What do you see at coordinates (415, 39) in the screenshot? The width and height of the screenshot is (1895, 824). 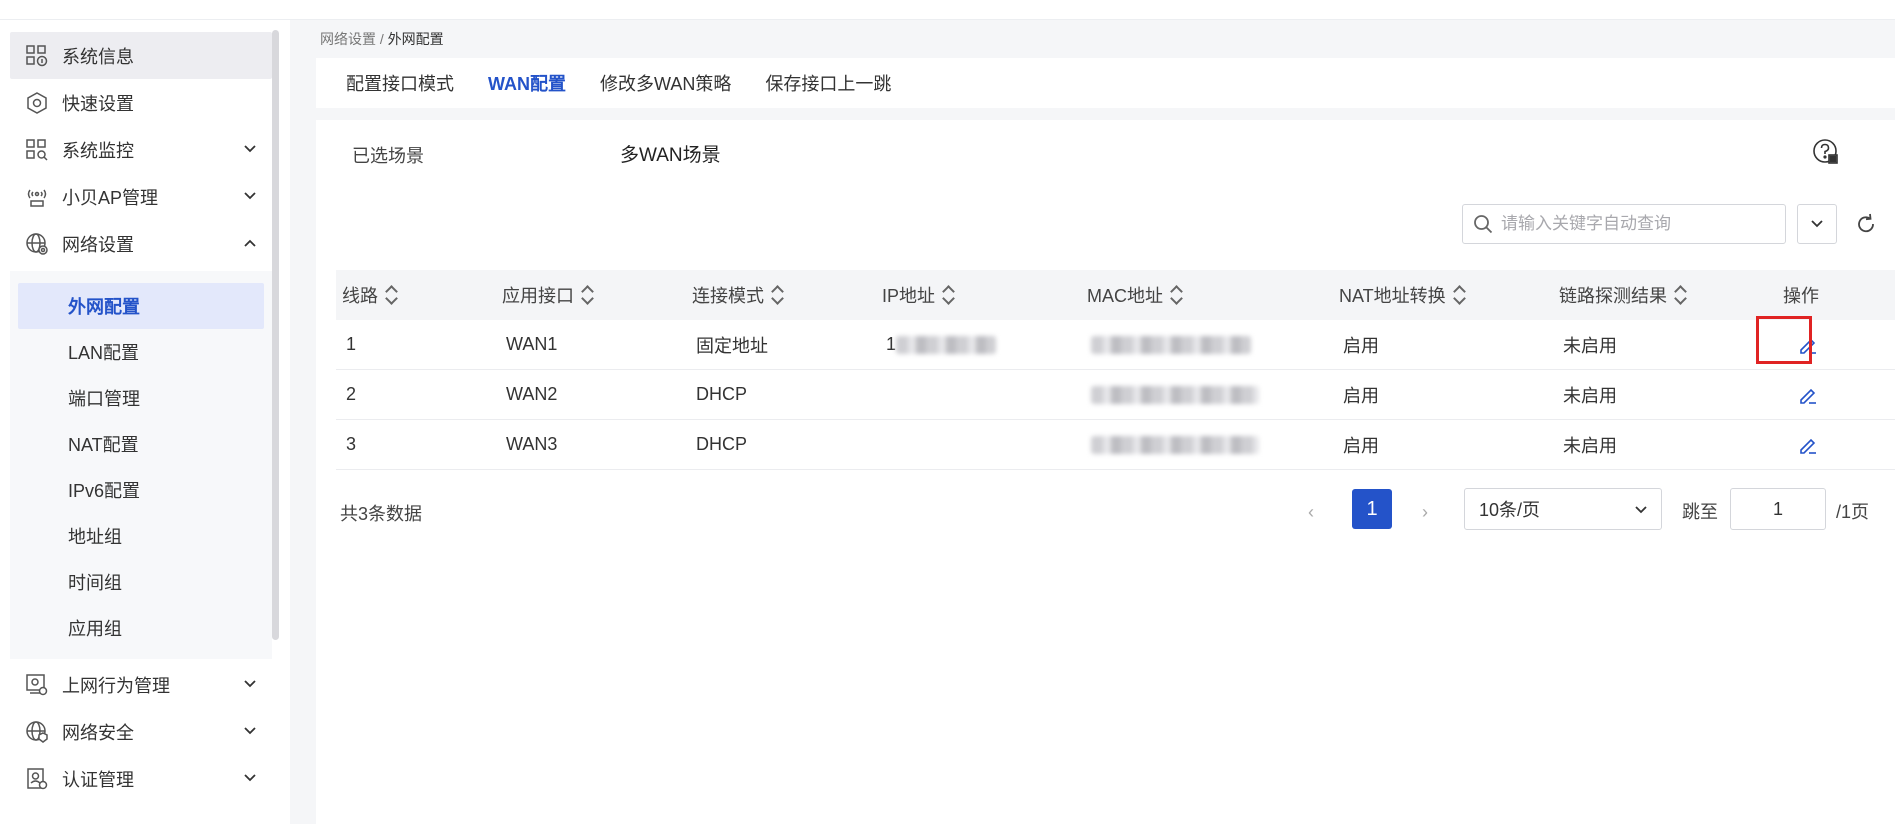 I see `breadcrumb-current: 外网配置` at bounding box center [415, 39].